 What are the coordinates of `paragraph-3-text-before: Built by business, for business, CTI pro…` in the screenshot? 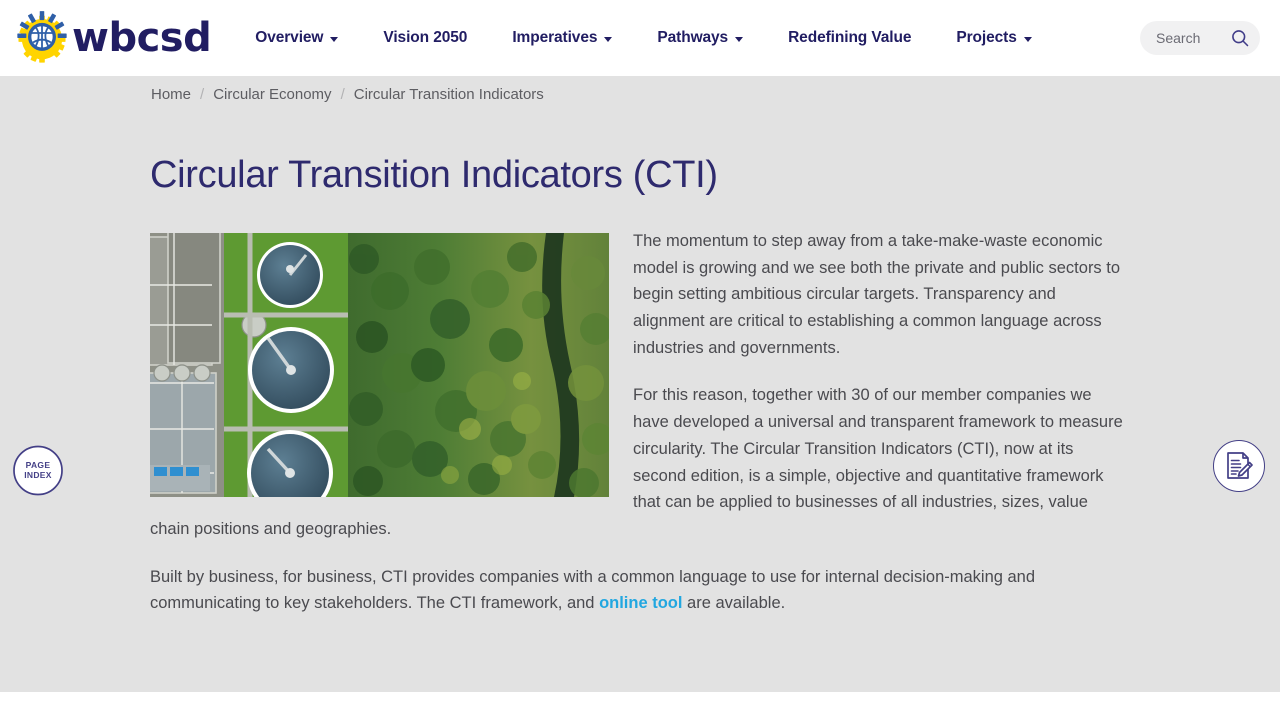 It's located at (593, 590).